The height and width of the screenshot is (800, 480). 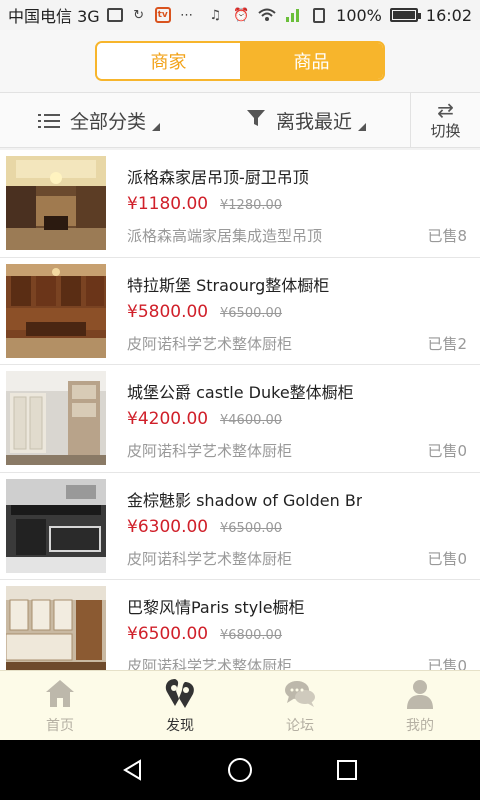 I want to click on tab-merchant: 商家, so click(x=168, y=61).